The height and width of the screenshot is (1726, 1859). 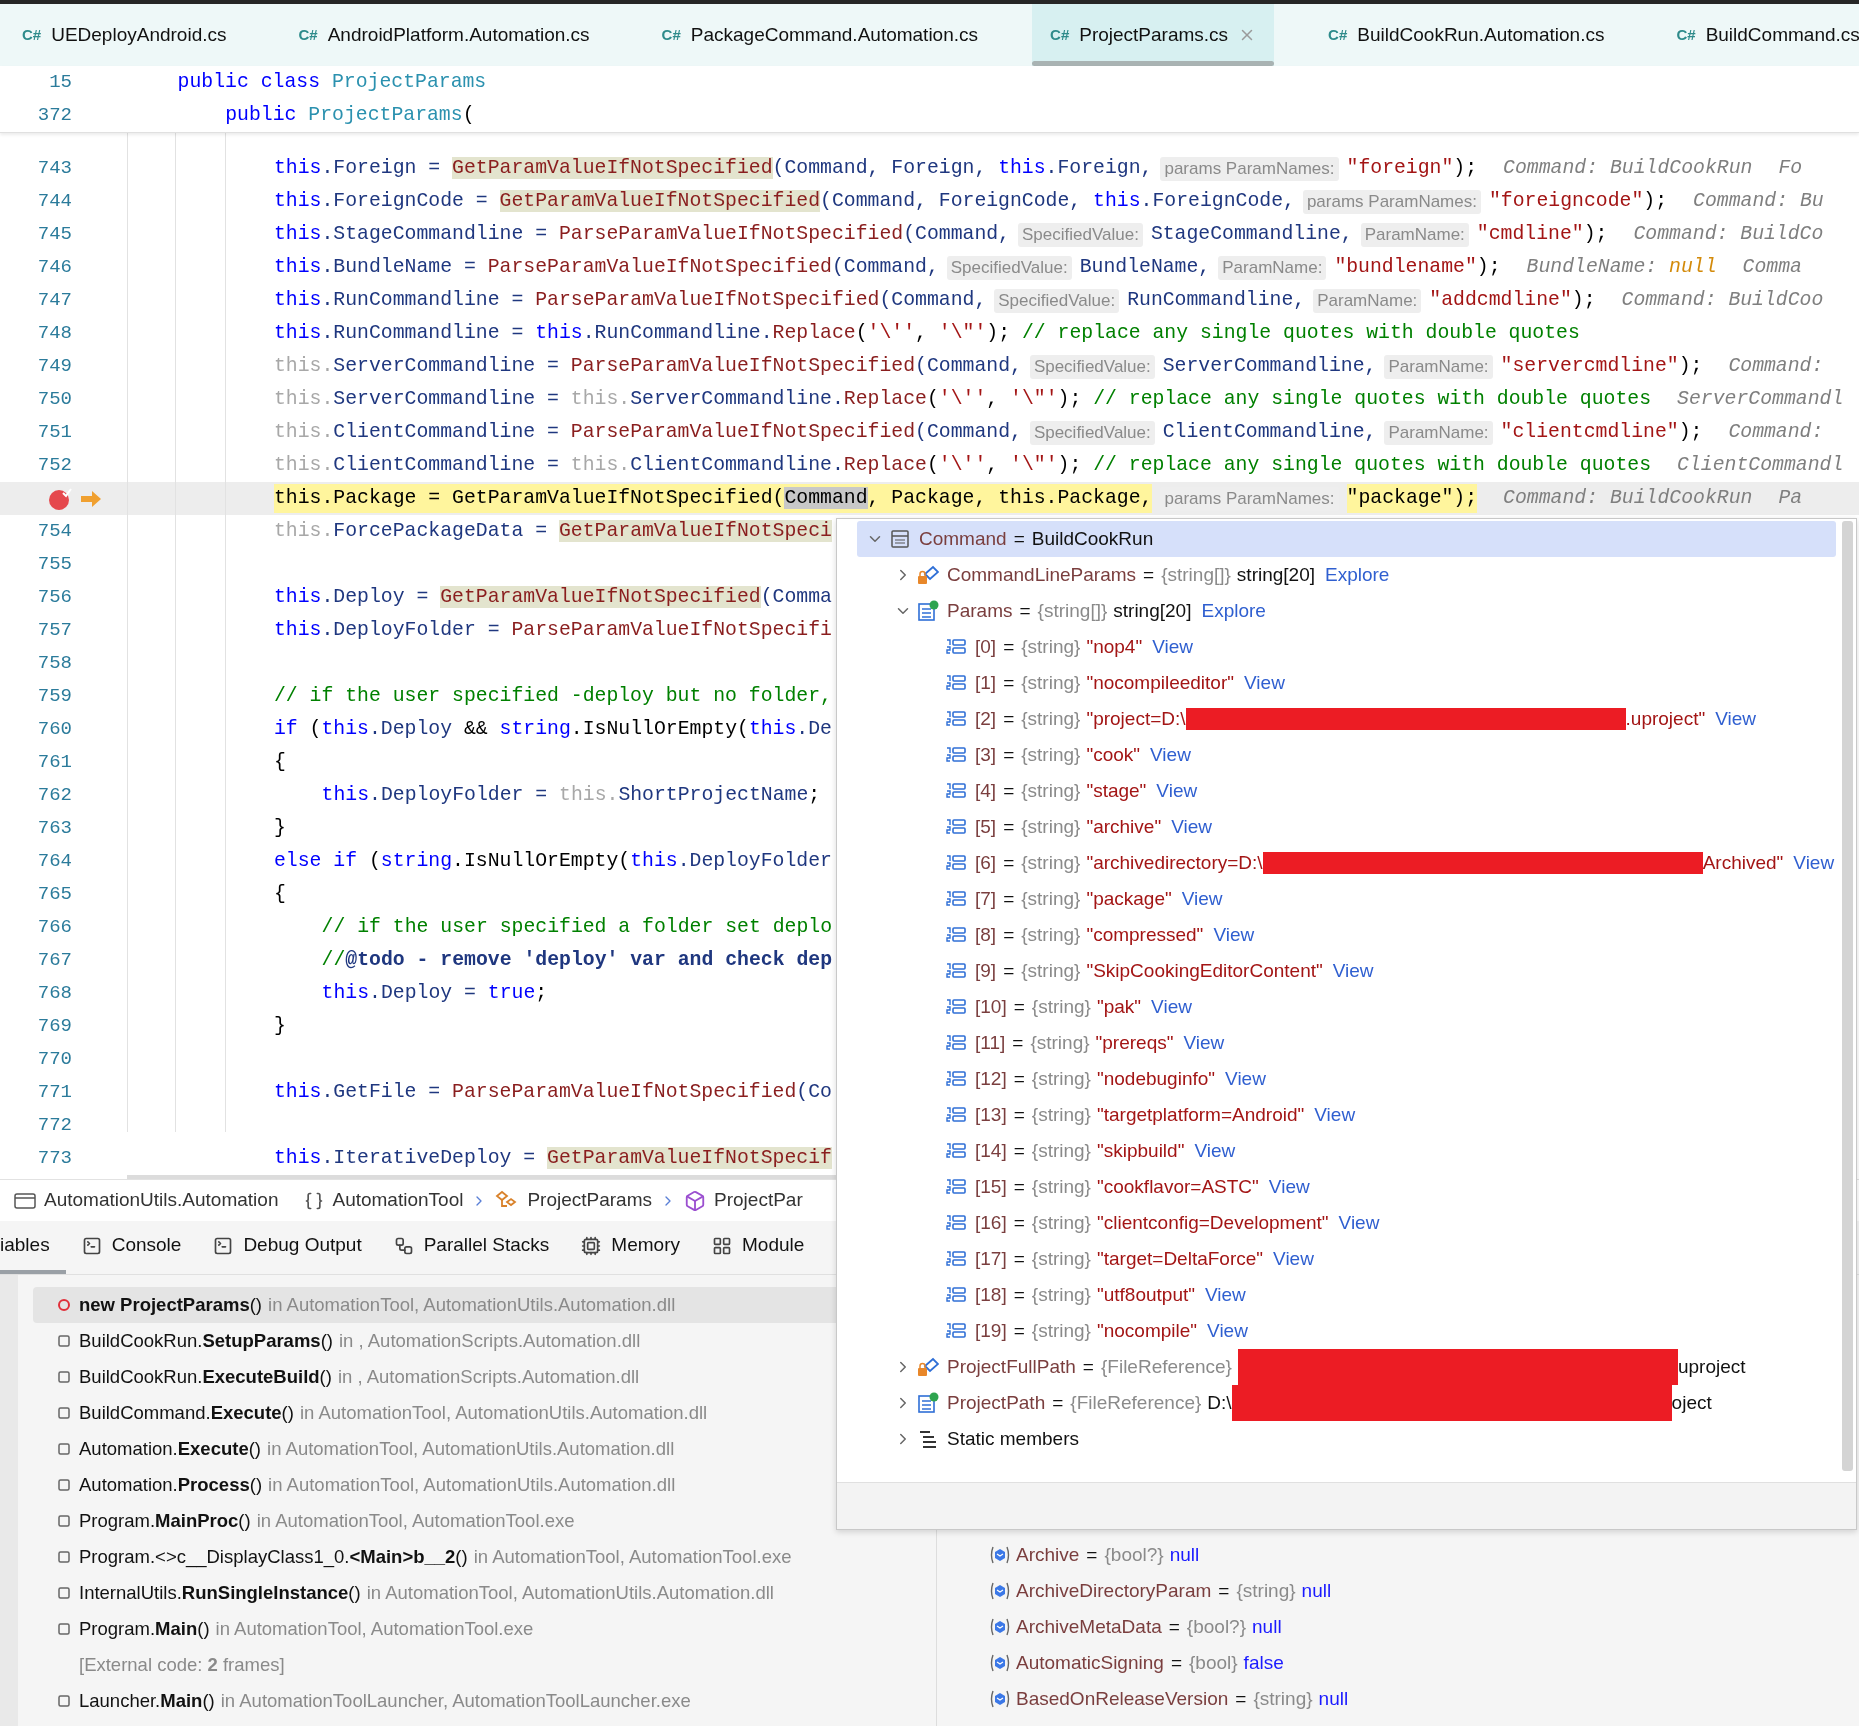 I want to click on breadcrumb-item: ProjectParams, so click(x=574, y=1200).